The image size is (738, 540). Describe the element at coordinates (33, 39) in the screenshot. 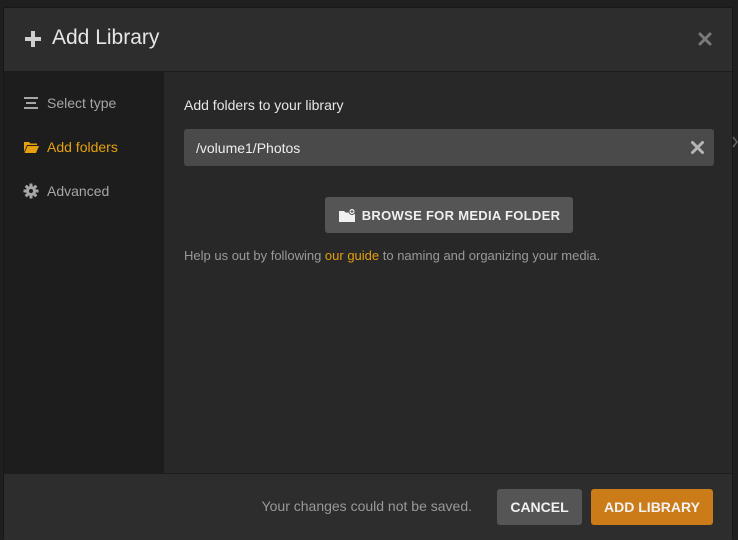

I see `plus-icon` at that location.